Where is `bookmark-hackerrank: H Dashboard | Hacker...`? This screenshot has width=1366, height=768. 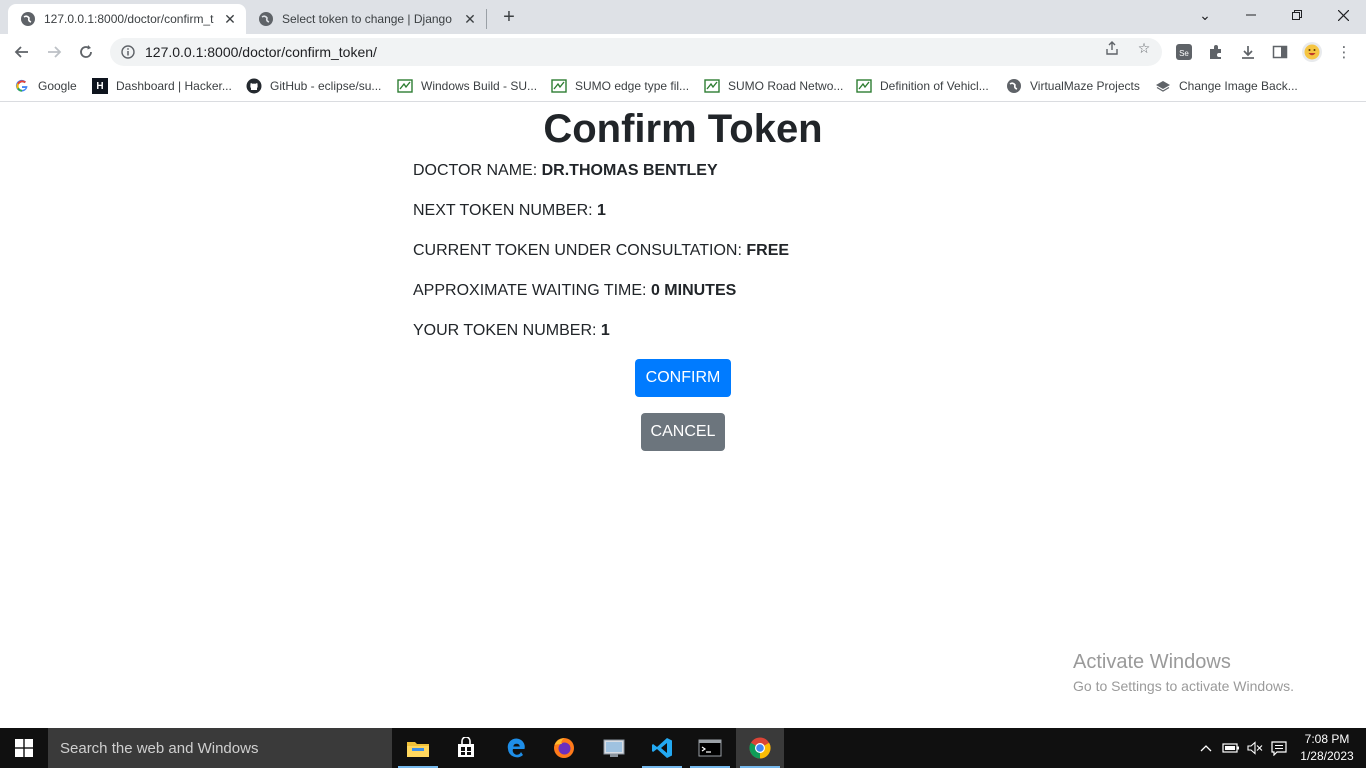
bookmark-hackerrank: H Dashboard | Hacker... is located at coordinates (162, 86).